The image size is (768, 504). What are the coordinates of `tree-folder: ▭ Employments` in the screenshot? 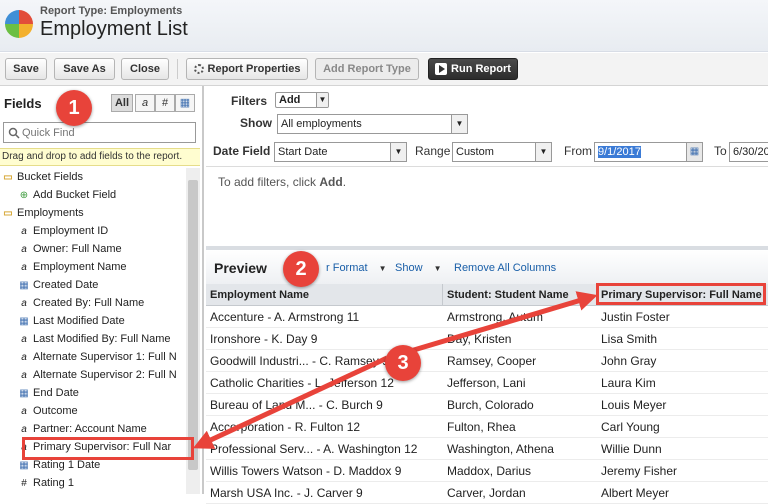 It's located at (42, 213).